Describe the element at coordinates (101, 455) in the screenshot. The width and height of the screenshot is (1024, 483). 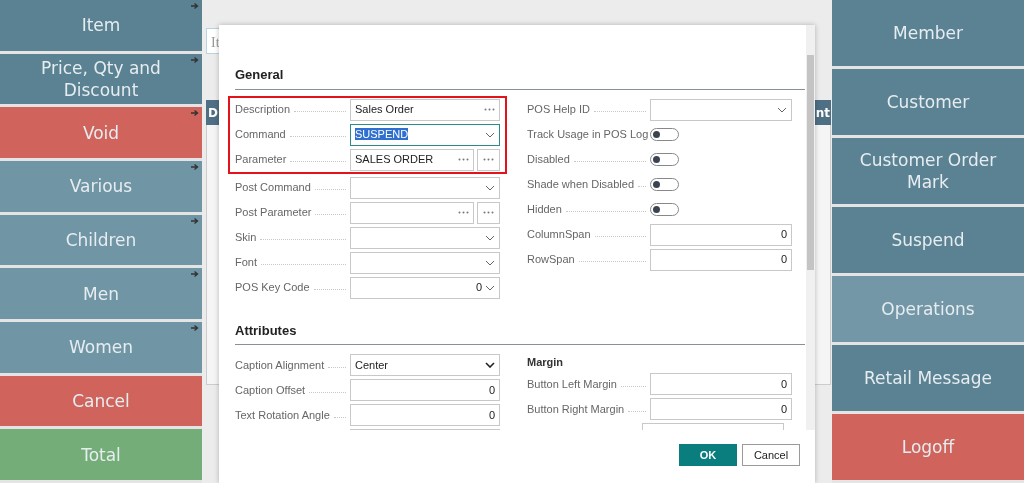
I see `menu-tile: Total` at that location.